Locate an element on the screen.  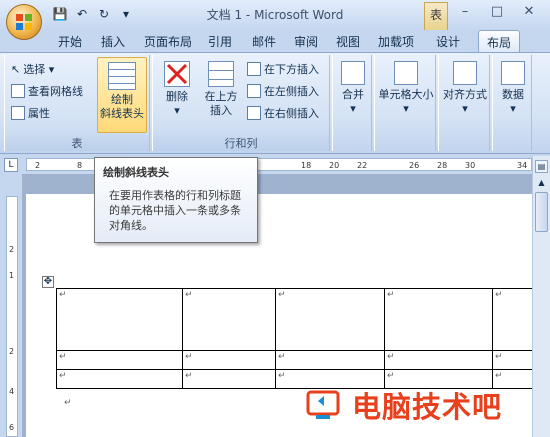
select-button: ↖ 选择 ▾ is located at coordinates (32, 69).